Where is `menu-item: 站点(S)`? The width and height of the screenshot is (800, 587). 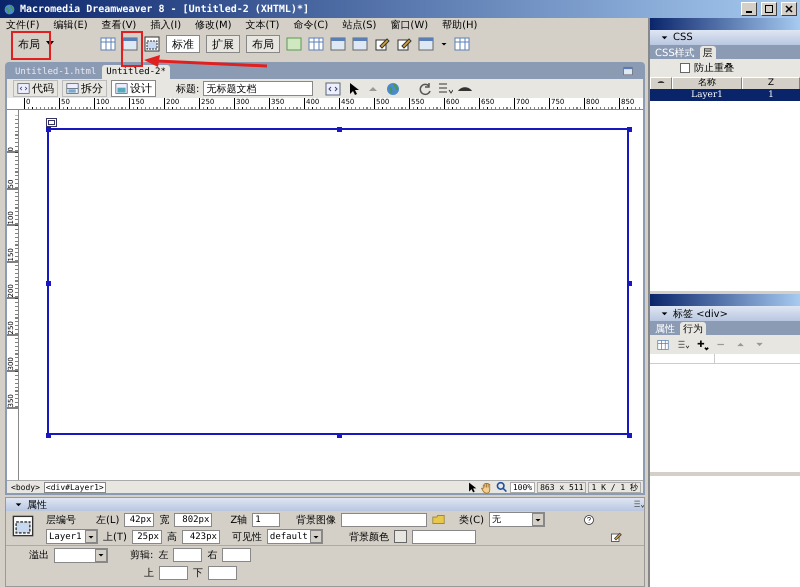
menu-item: 站点(S) is located at coordinates (359, 25).